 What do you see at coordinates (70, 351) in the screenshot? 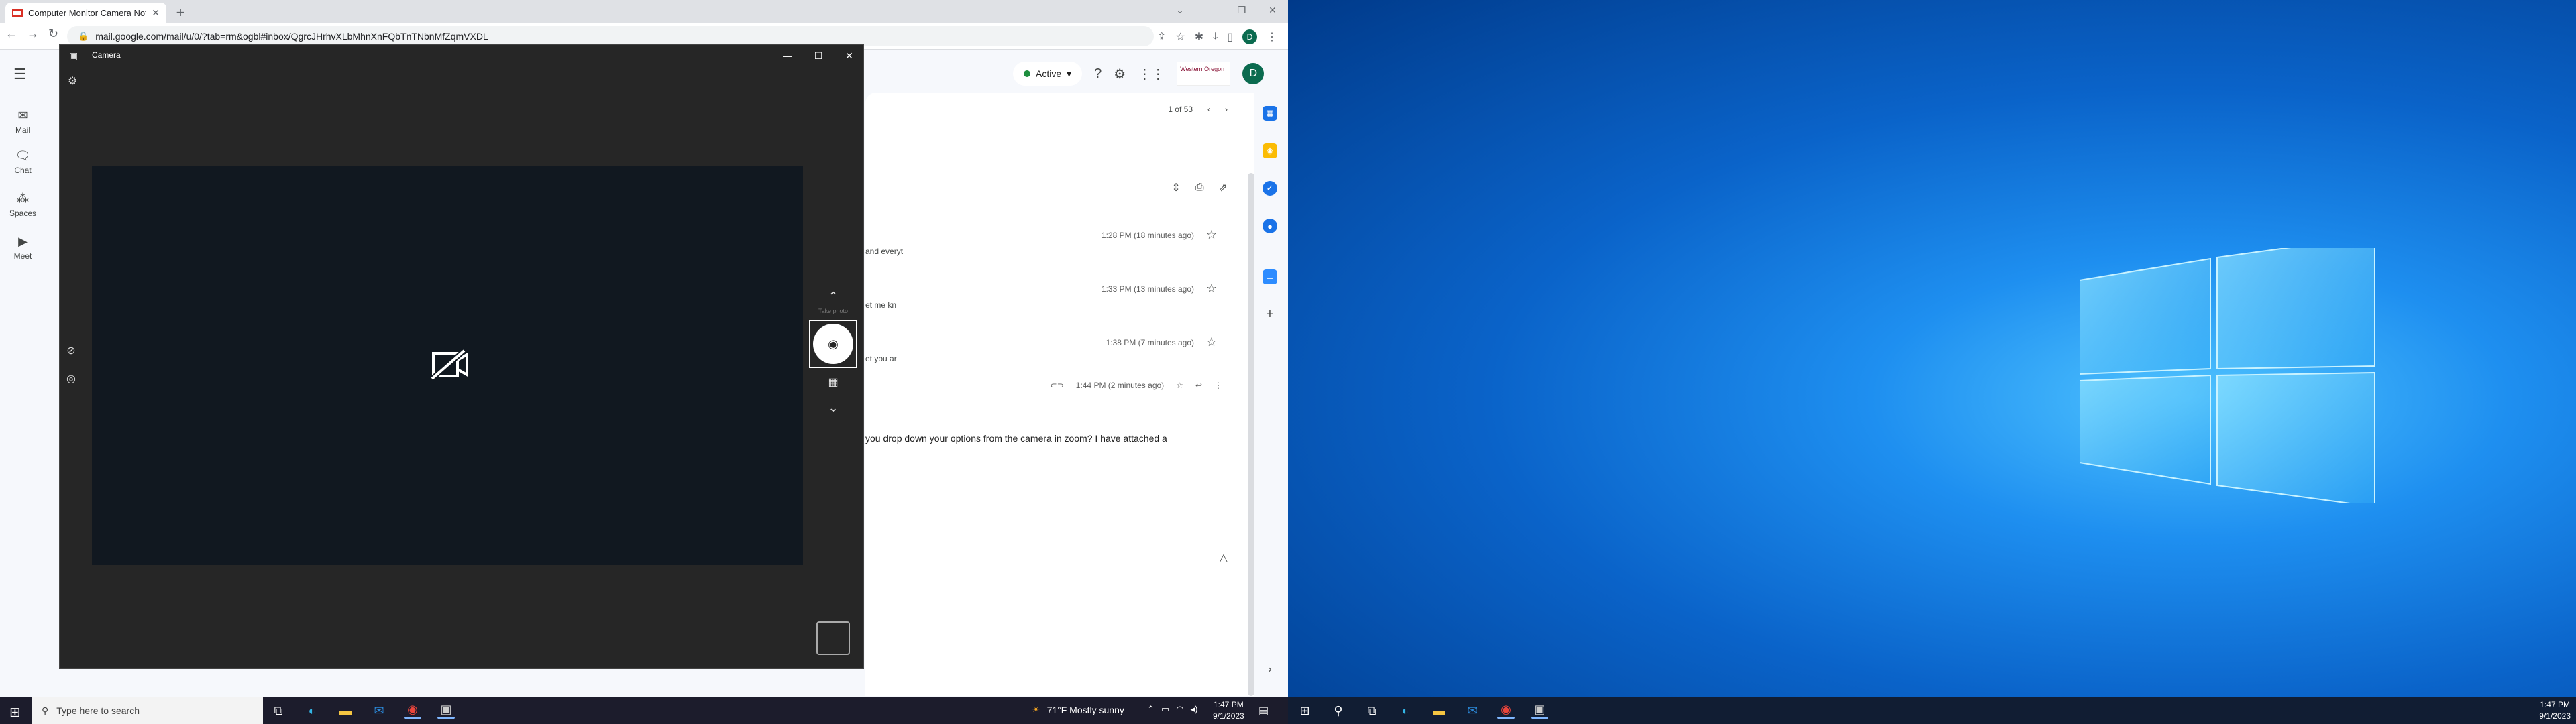
I see `timer-icon: ⊘` at bounding box center [70, 351].